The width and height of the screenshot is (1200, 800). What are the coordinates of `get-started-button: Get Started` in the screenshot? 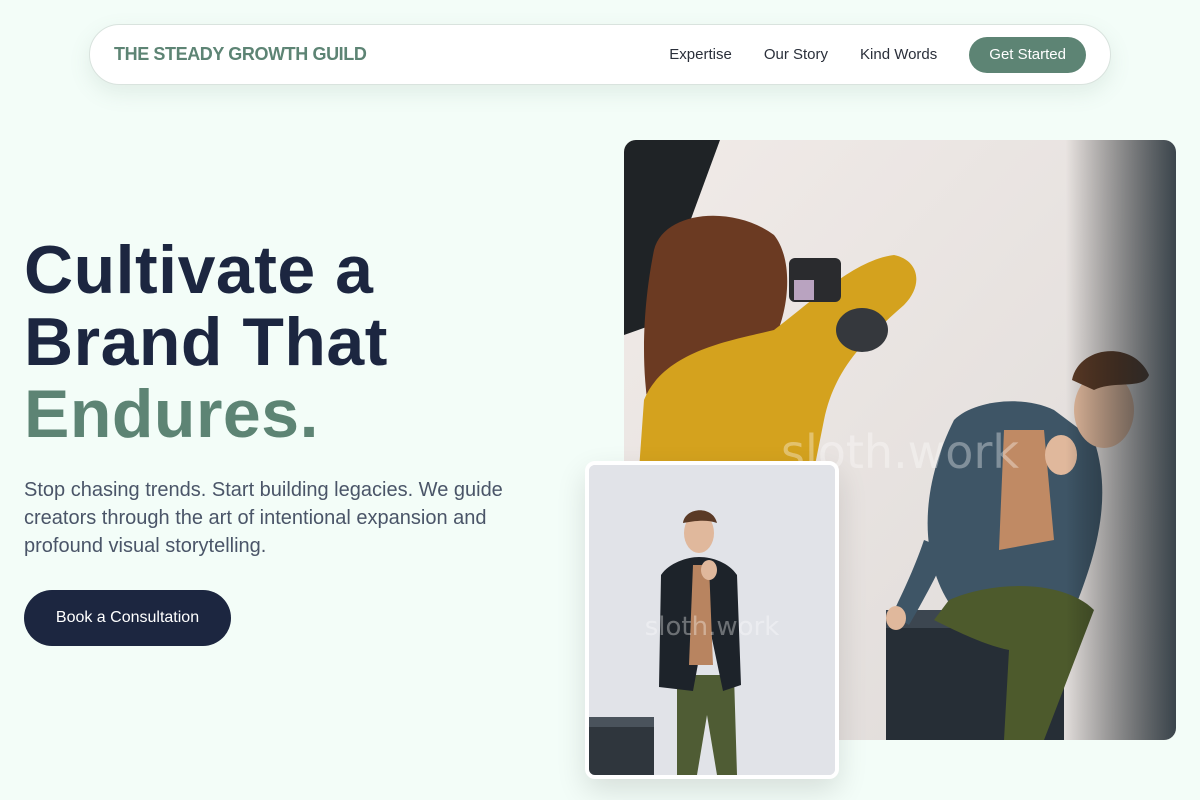 It's located at (1027, 54).